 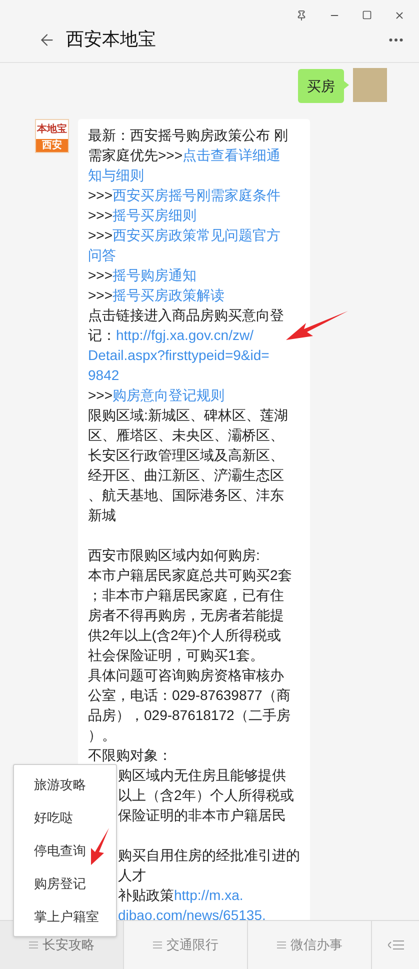 I want to click on pin-icon, so click(x=301, y=15).